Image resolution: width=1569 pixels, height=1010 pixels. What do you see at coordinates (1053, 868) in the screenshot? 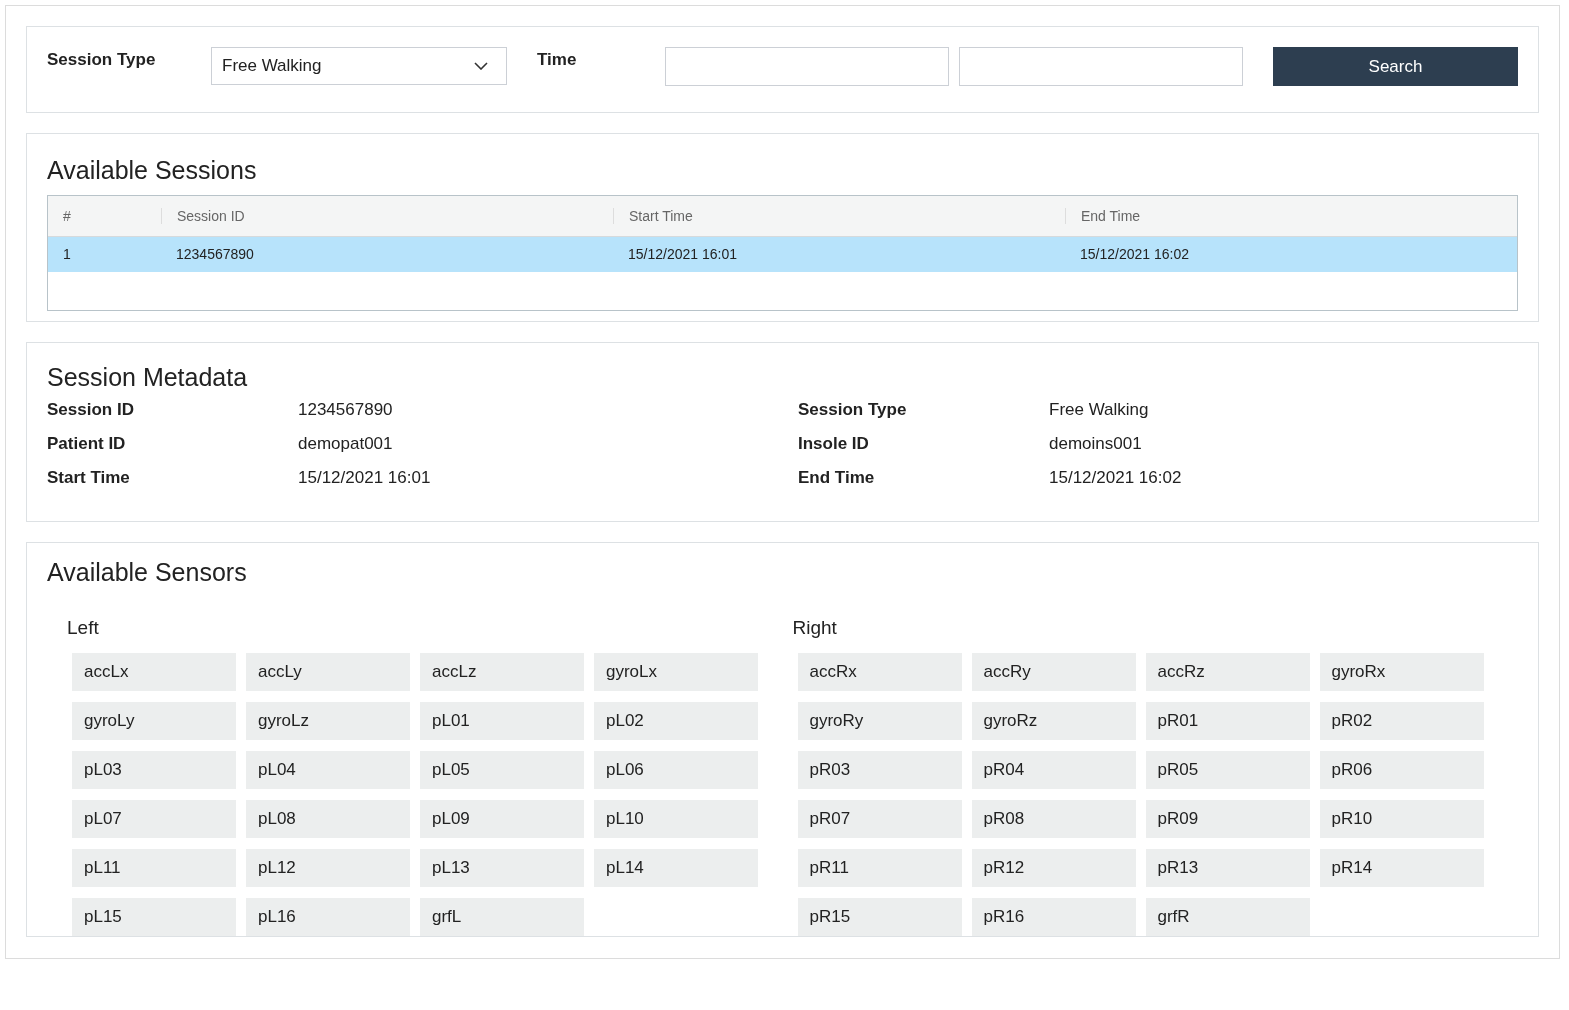
I see `sensor-tile: pR12` at bounding box center [1053, 868].